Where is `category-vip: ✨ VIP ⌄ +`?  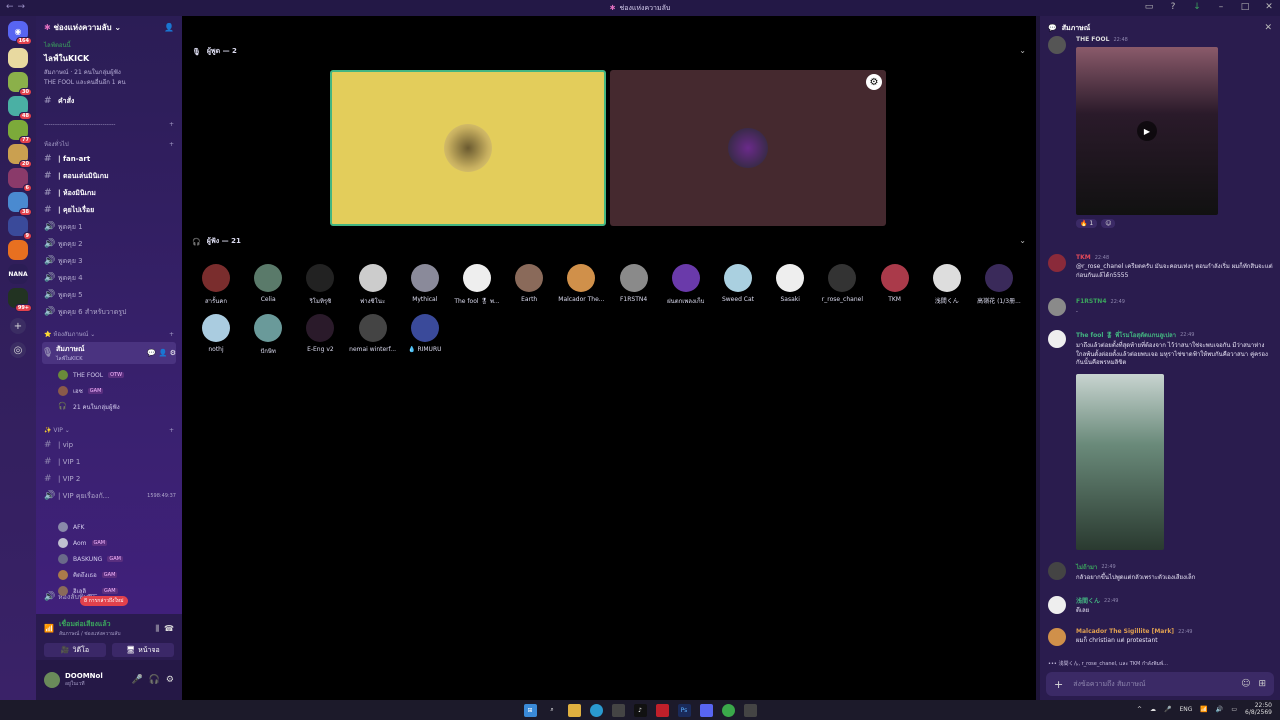 category-vip: ✨ VIP ⌄ + is located at coordinates (109, 430).